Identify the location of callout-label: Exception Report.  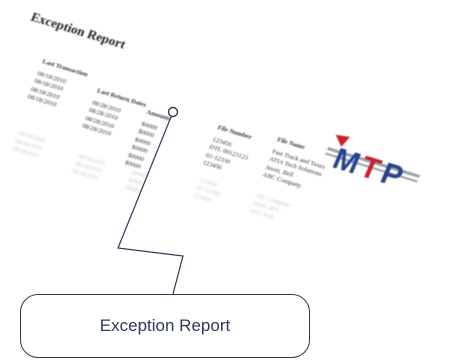
(165, 325).